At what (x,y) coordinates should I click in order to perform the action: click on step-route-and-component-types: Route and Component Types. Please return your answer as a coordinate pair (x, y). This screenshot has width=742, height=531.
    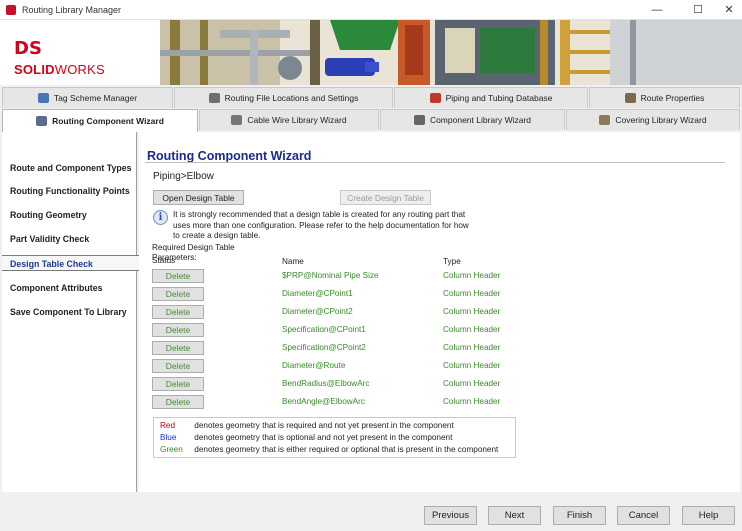
    Looking at the image, I should click on (71, 168).